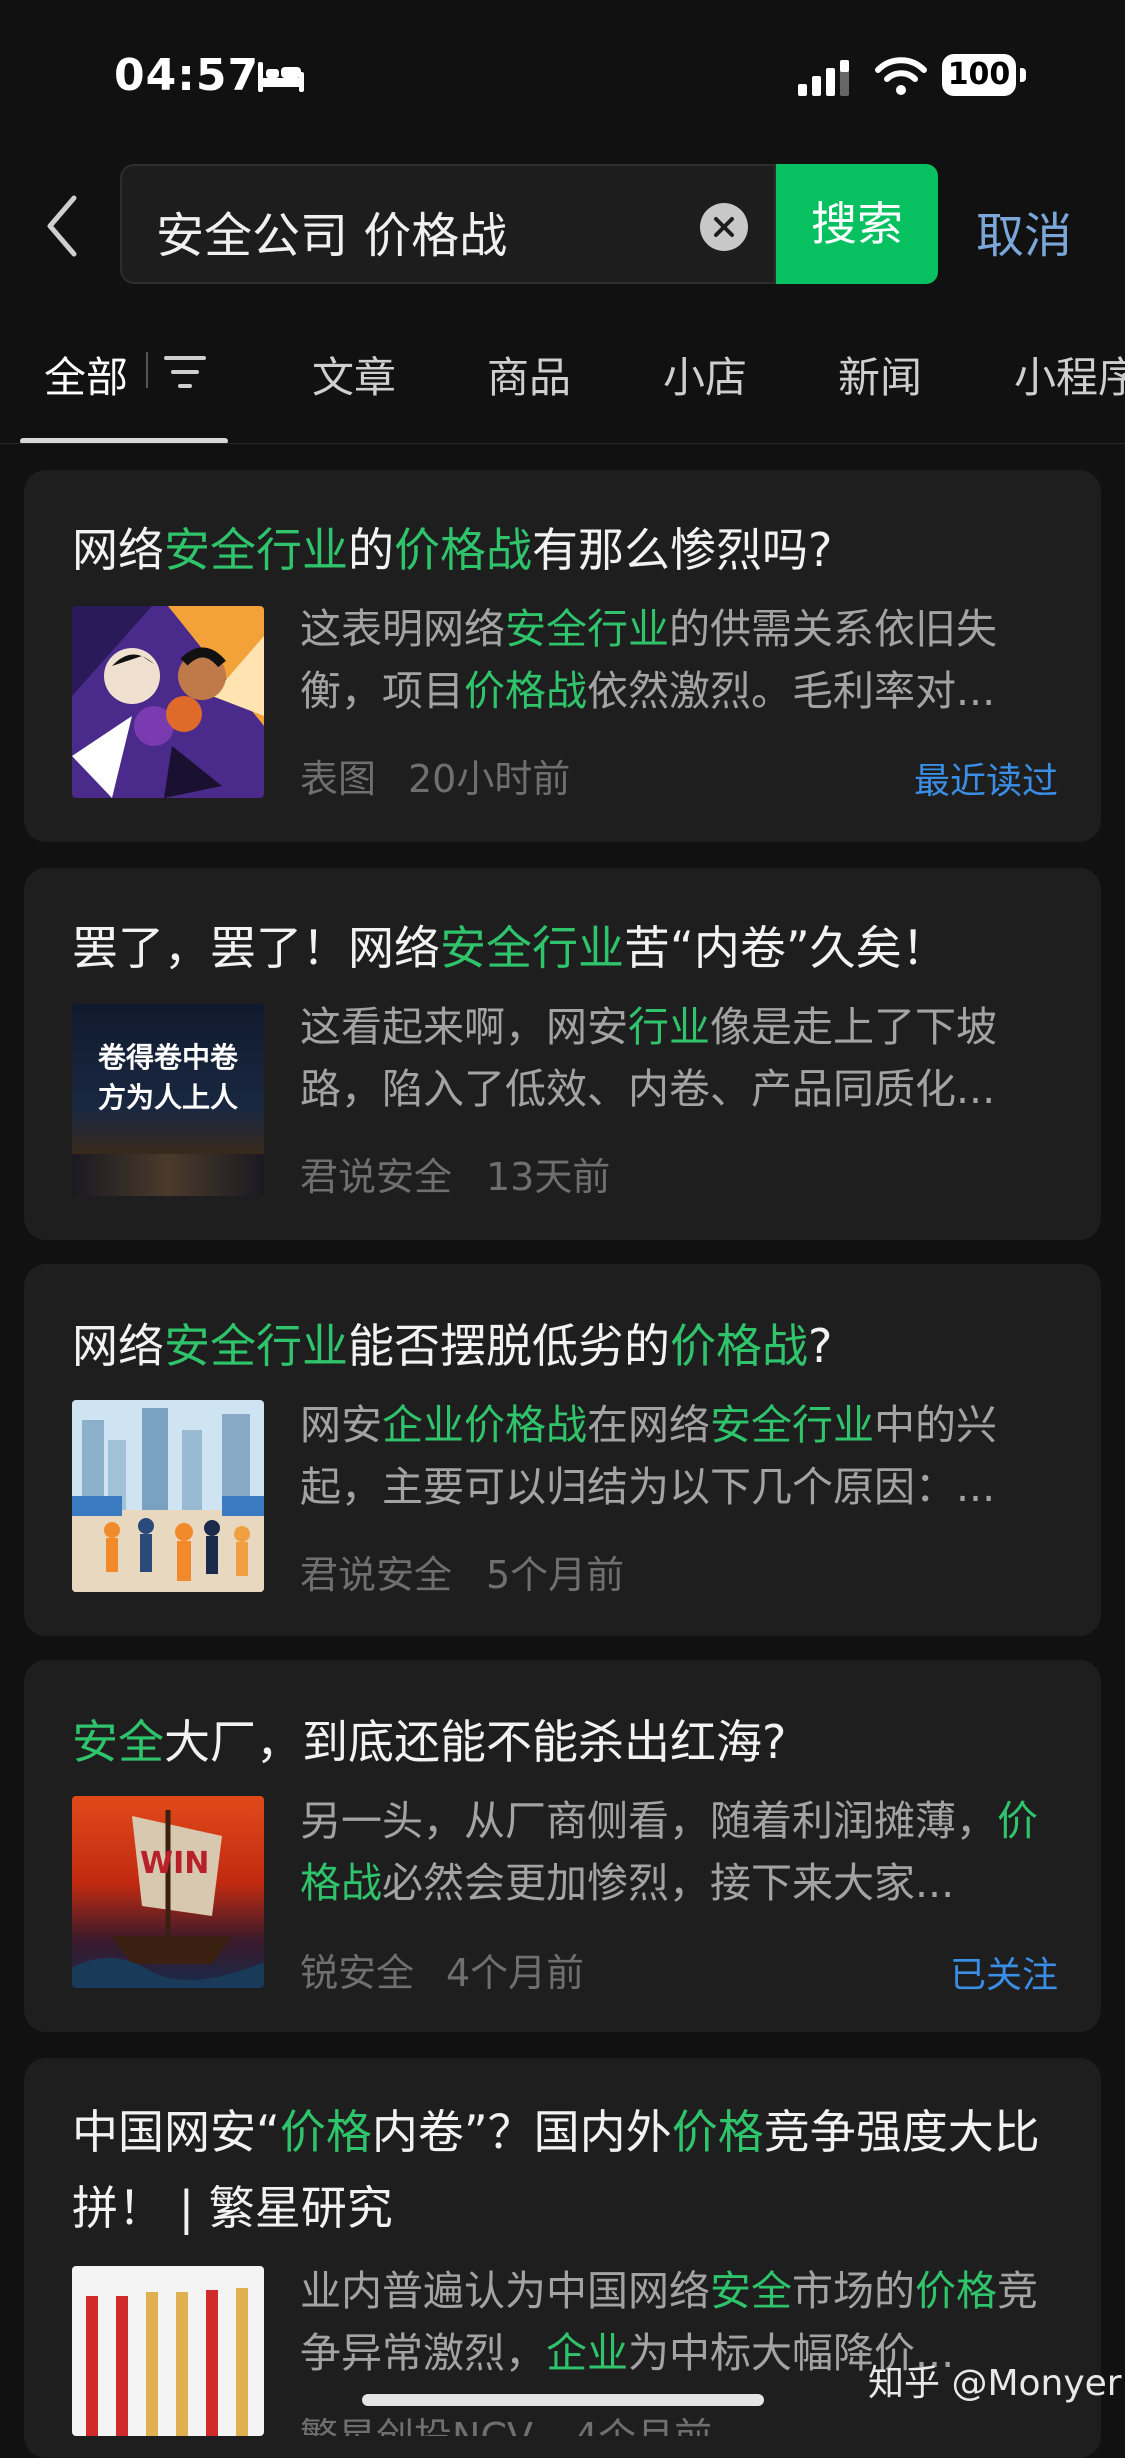 The image size is (1125, 2458). Describe the element at coordinates (529, 374) in the screenshot. I see `tab-products: 商品` at that location.